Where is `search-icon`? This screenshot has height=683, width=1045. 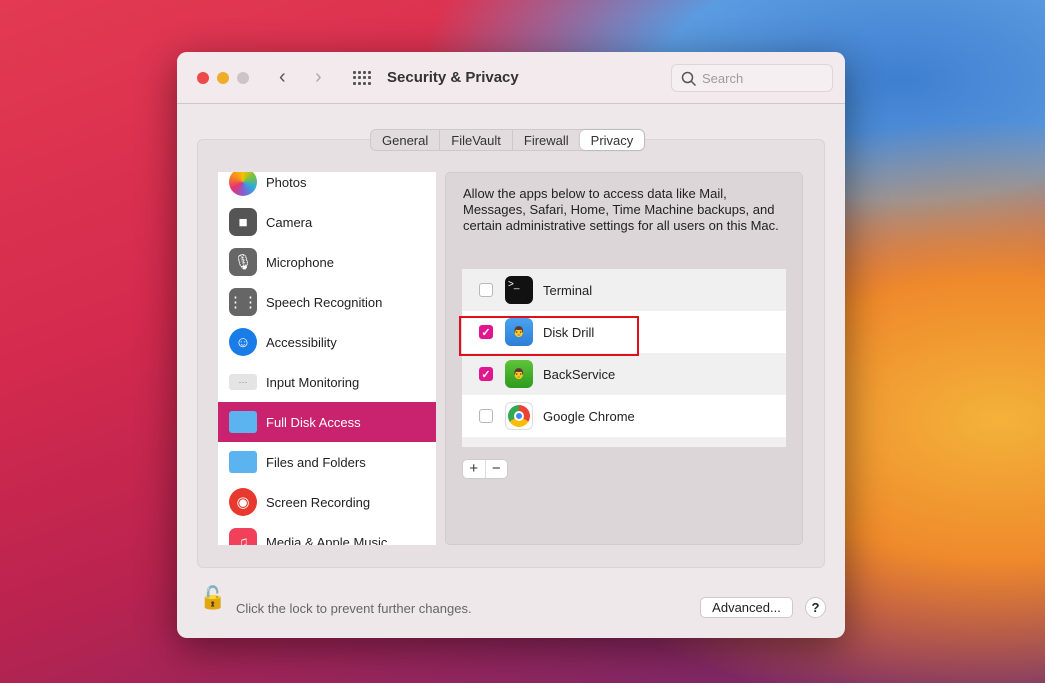
search-icon is located at coordinates (689, 79).